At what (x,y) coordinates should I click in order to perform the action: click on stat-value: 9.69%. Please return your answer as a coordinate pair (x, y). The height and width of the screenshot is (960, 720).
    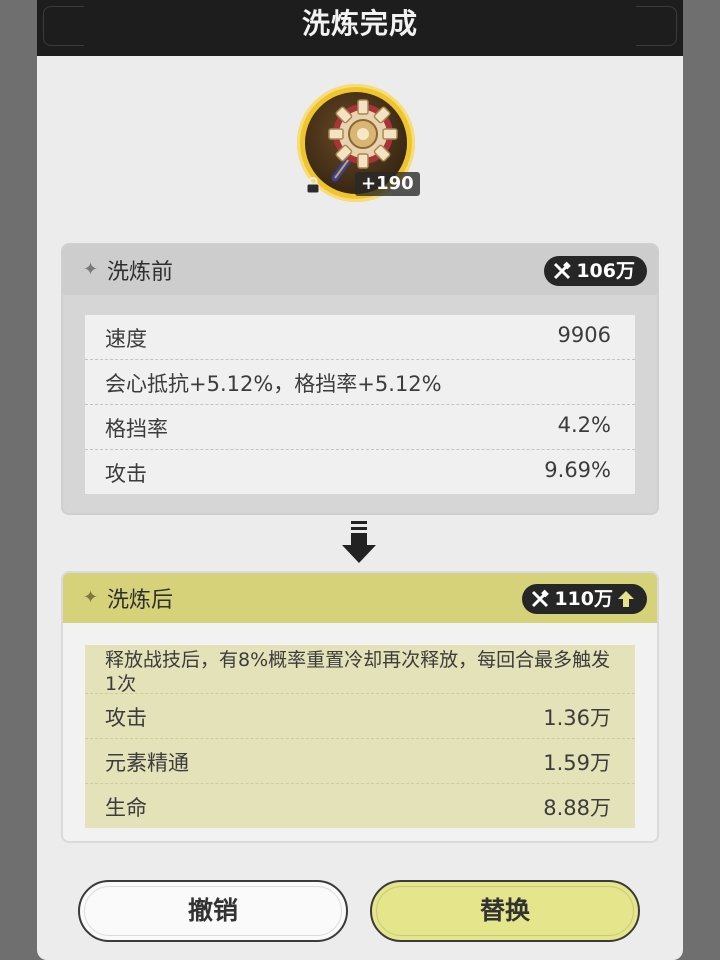
    Looking at the image, I should click on (577, 470).